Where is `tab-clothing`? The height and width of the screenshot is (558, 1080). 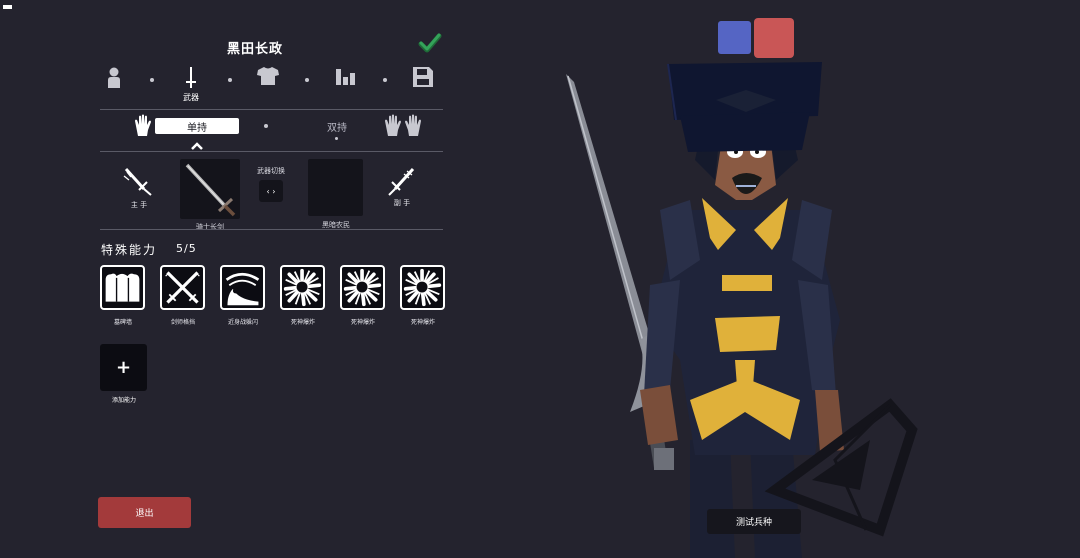 tab-clothing is located at coordinates (268, 86).